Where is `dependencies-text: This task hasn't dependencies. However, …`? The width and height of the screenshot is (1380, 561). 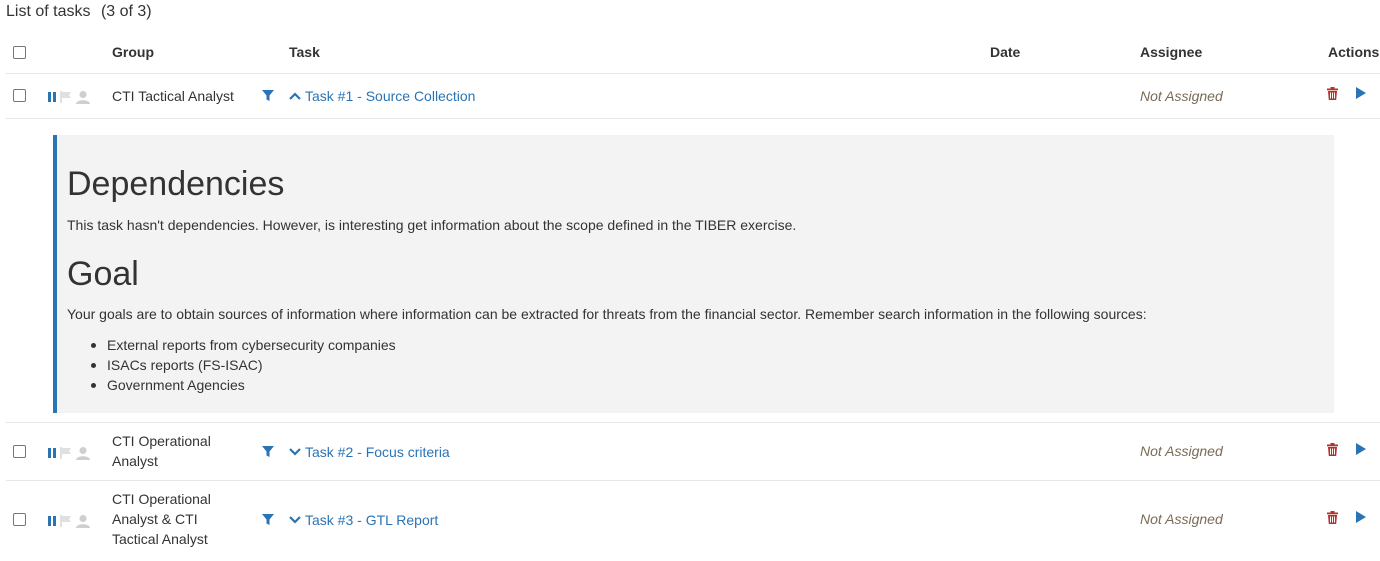 dependencies-text: This task hasn't dependencies. However, … is located at coordinates (432, 225).